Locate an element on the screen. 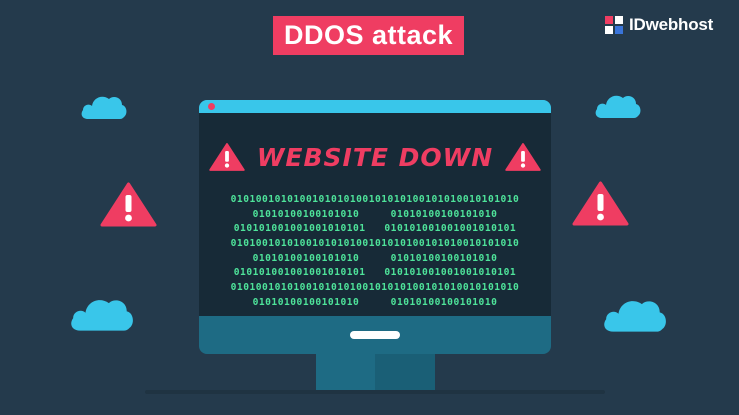 This screenshot has width=739, height=415. brand-name: IDwebhost is located at coordinates (671, 24).